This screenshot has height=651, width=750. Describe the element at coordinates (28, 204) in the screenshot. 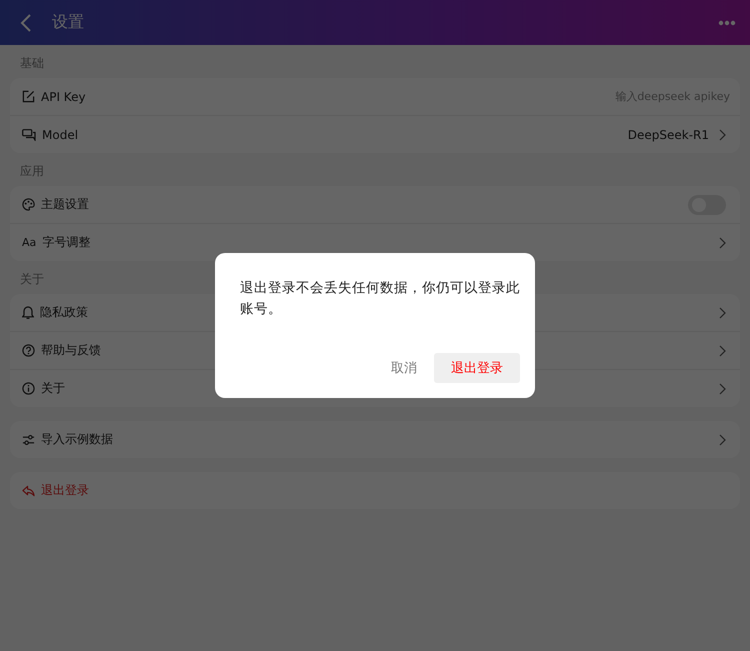

I see `palette-icon` at that location.